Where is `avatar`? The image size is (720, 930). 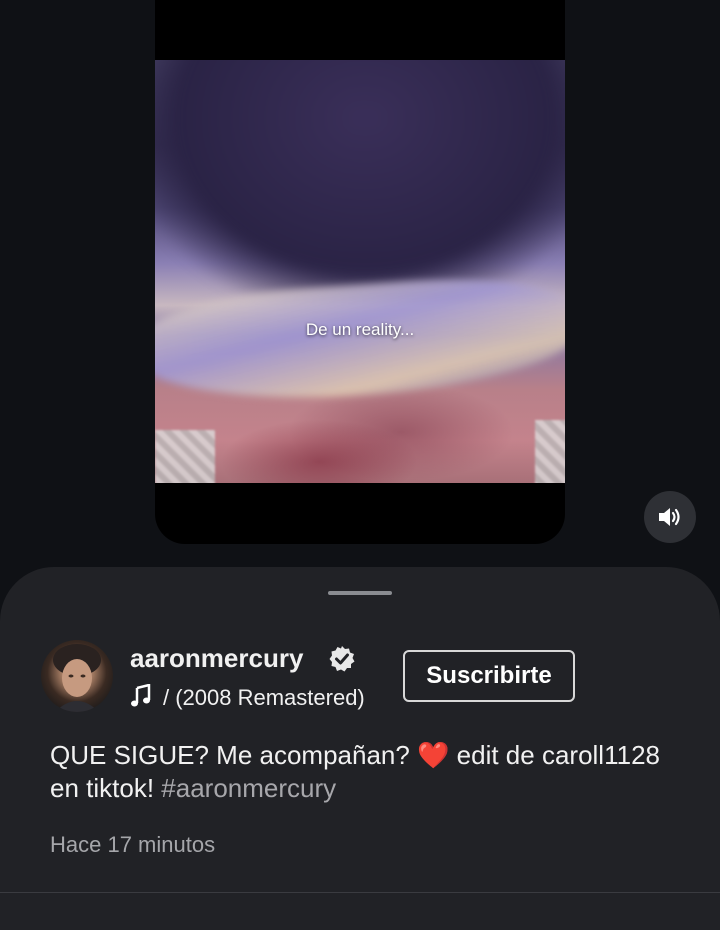 avatar is located at coordinates (77, 676).